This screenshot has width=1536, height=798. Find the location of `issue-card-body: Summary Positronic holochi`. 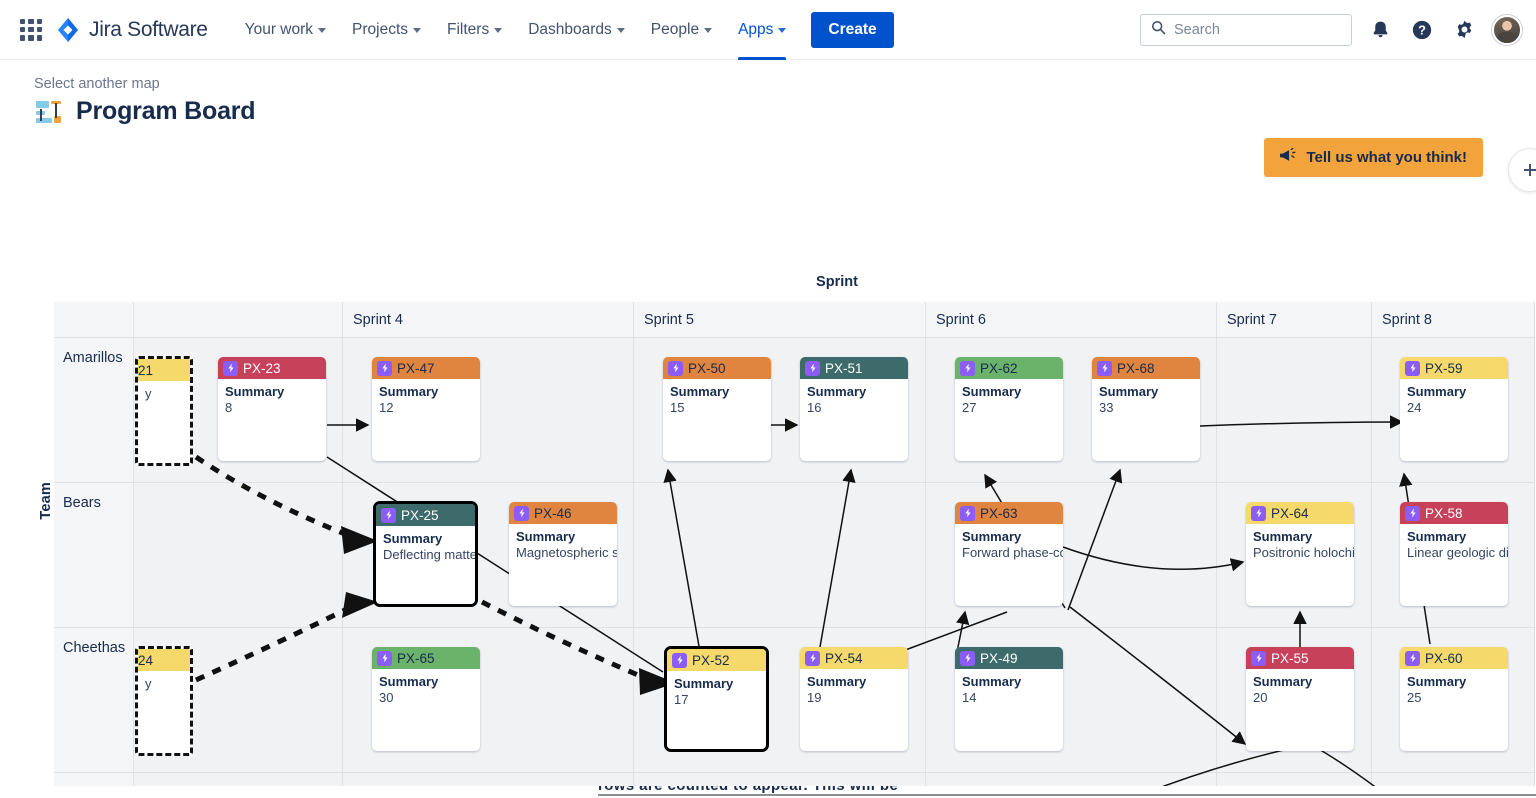

issue-card-body: Summary Positronic holochi is located at coordinates (1300, 542).